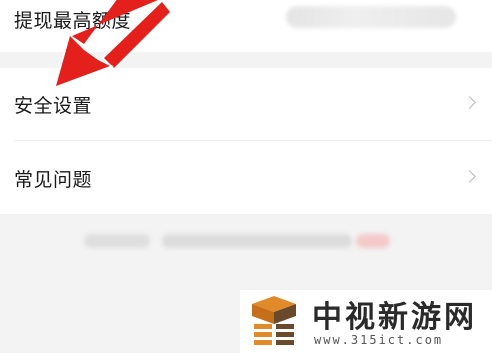 The width and height of the screenshot is (492, 353). What do you see at coordinates (373, 241) in the screenshot?
I see `footer-link-blurred` at bounding box center [373, 241].